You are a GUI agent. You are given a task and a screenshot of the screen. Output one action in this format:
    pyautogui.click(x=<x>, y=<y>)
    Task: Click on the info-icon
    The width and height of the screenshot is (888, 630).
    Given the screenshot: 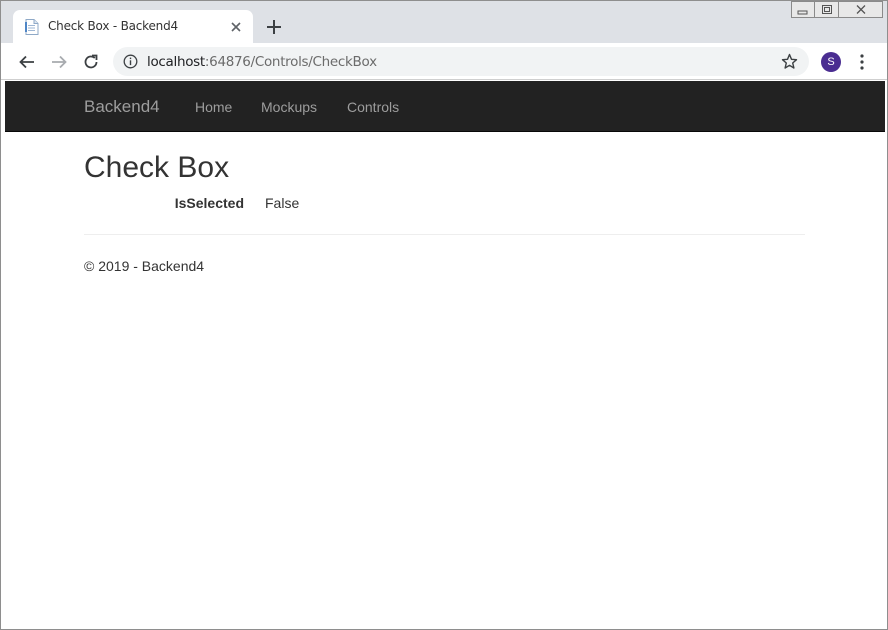 What is the action you would take?
    pyautogui.click(x=130, y=61)
    